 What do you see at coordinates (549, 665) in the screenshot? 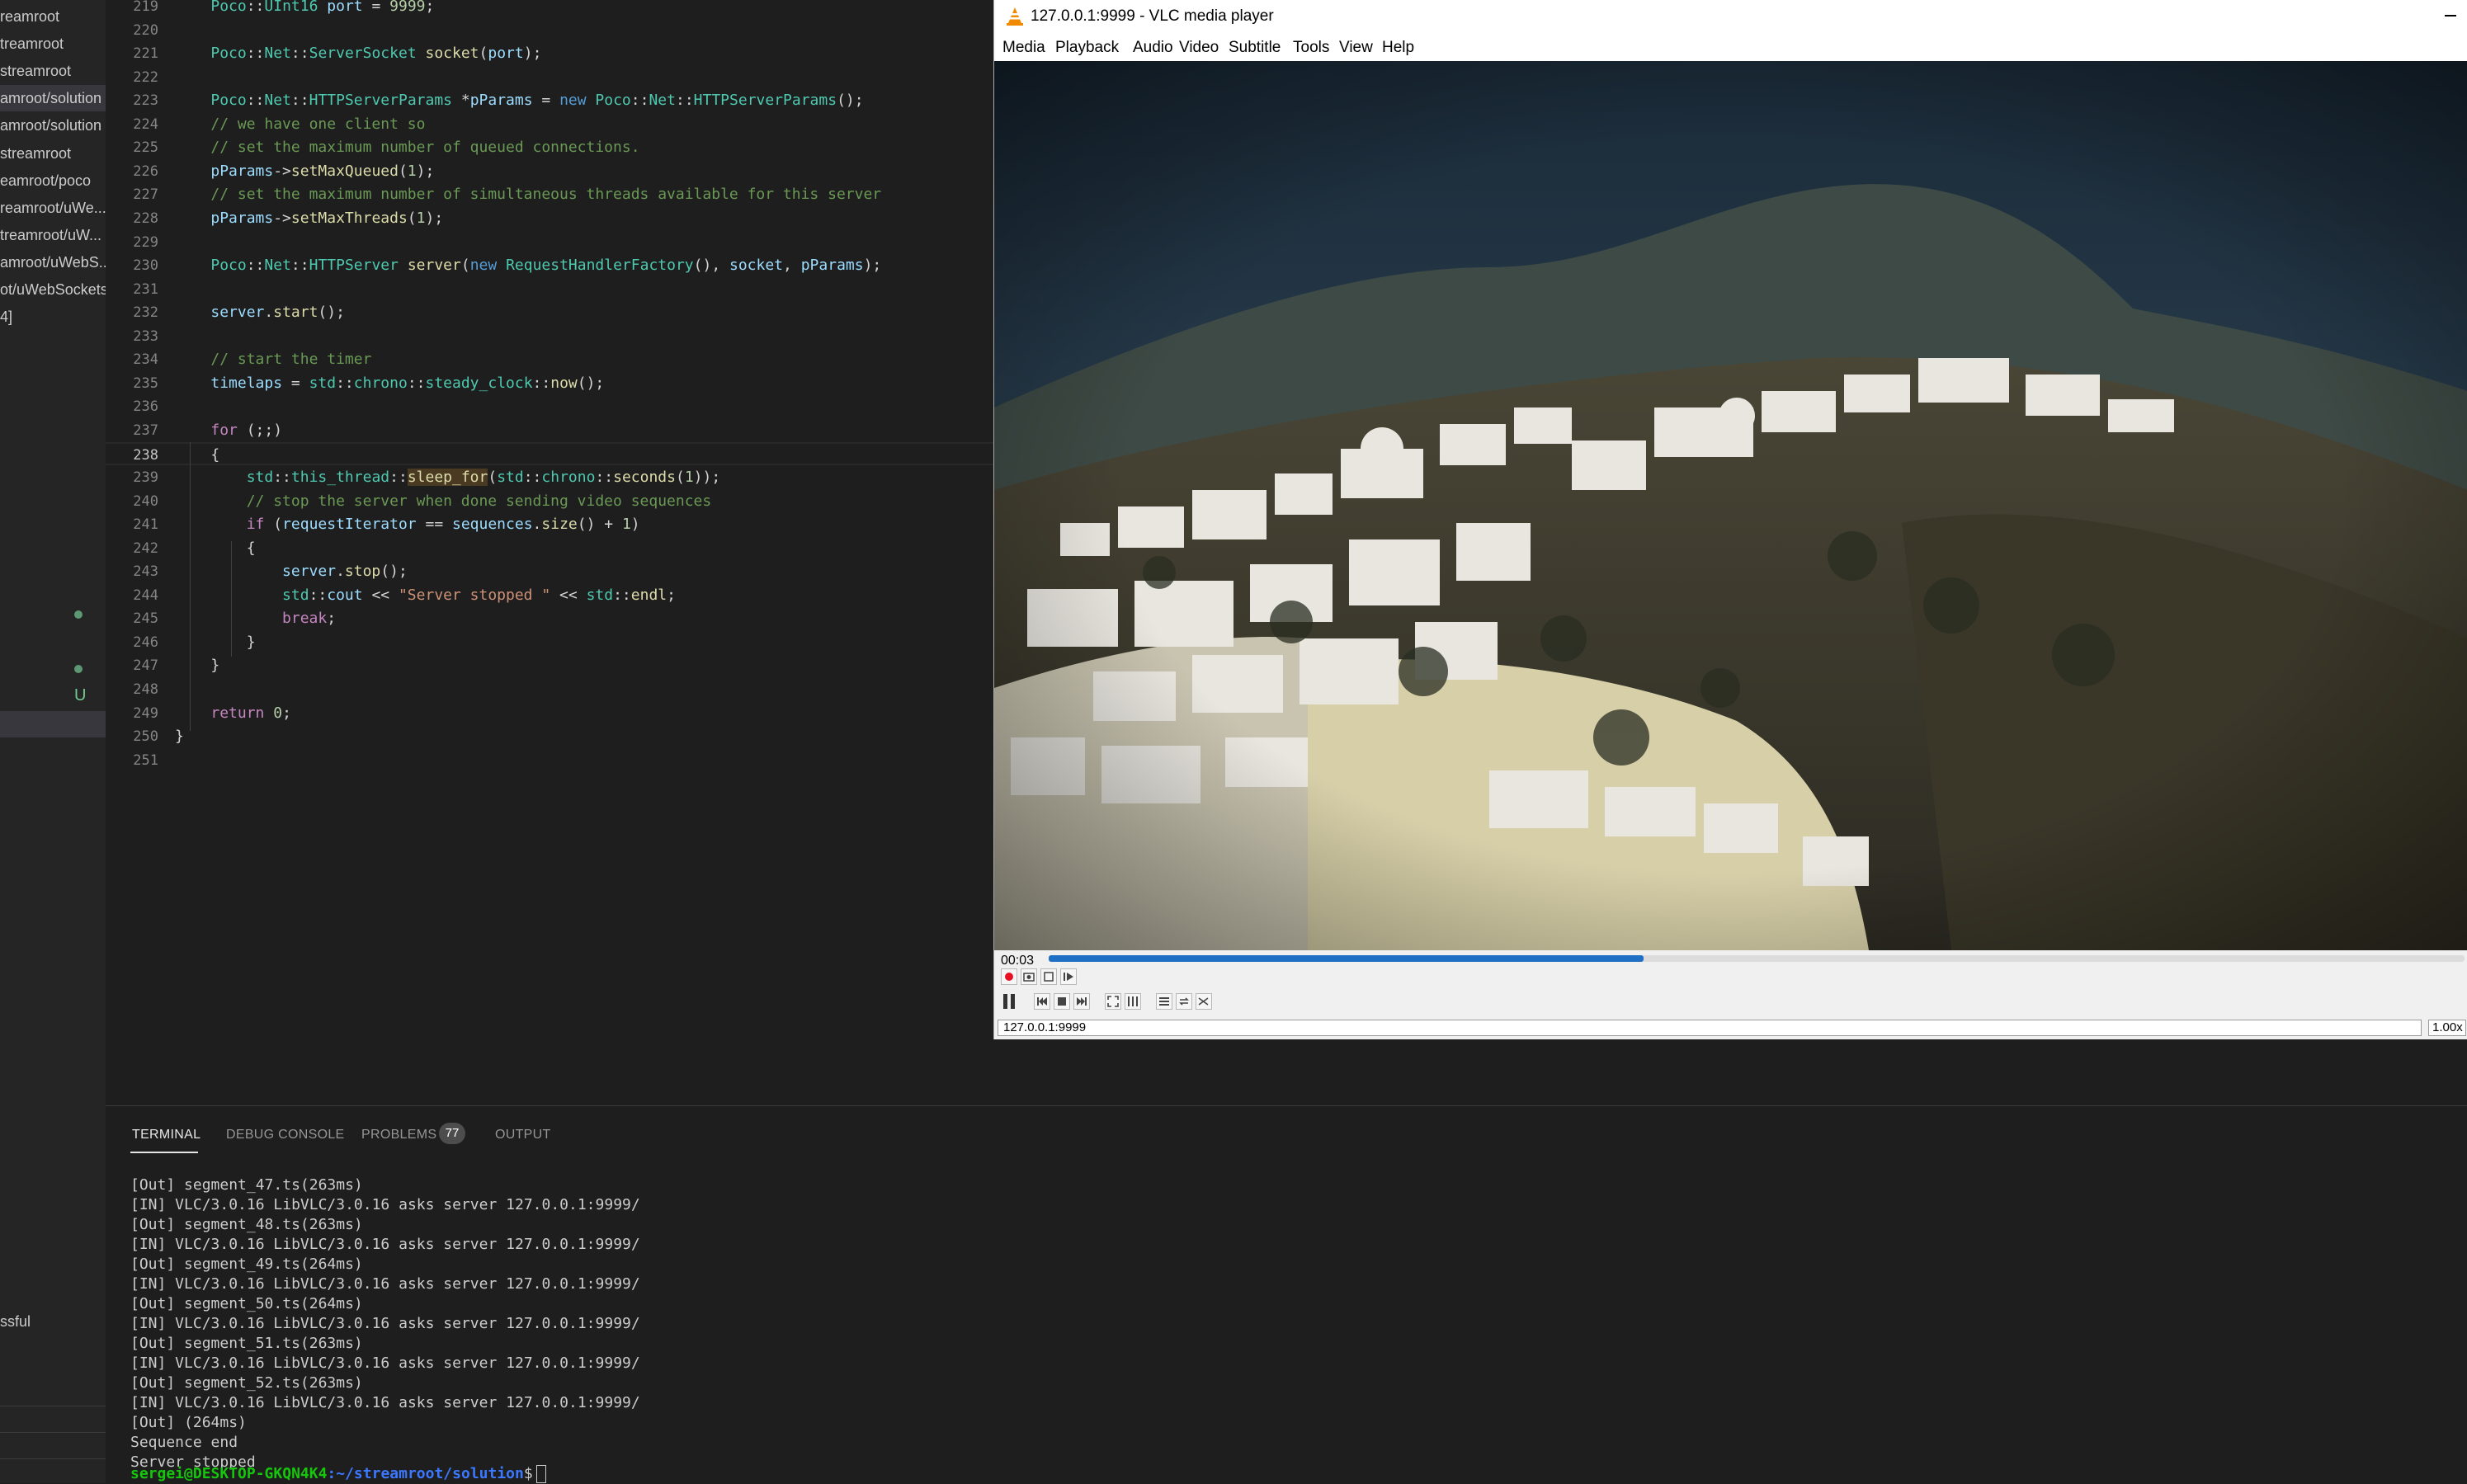
I see `code-line: 247 }` at bounding box center [549, 665].